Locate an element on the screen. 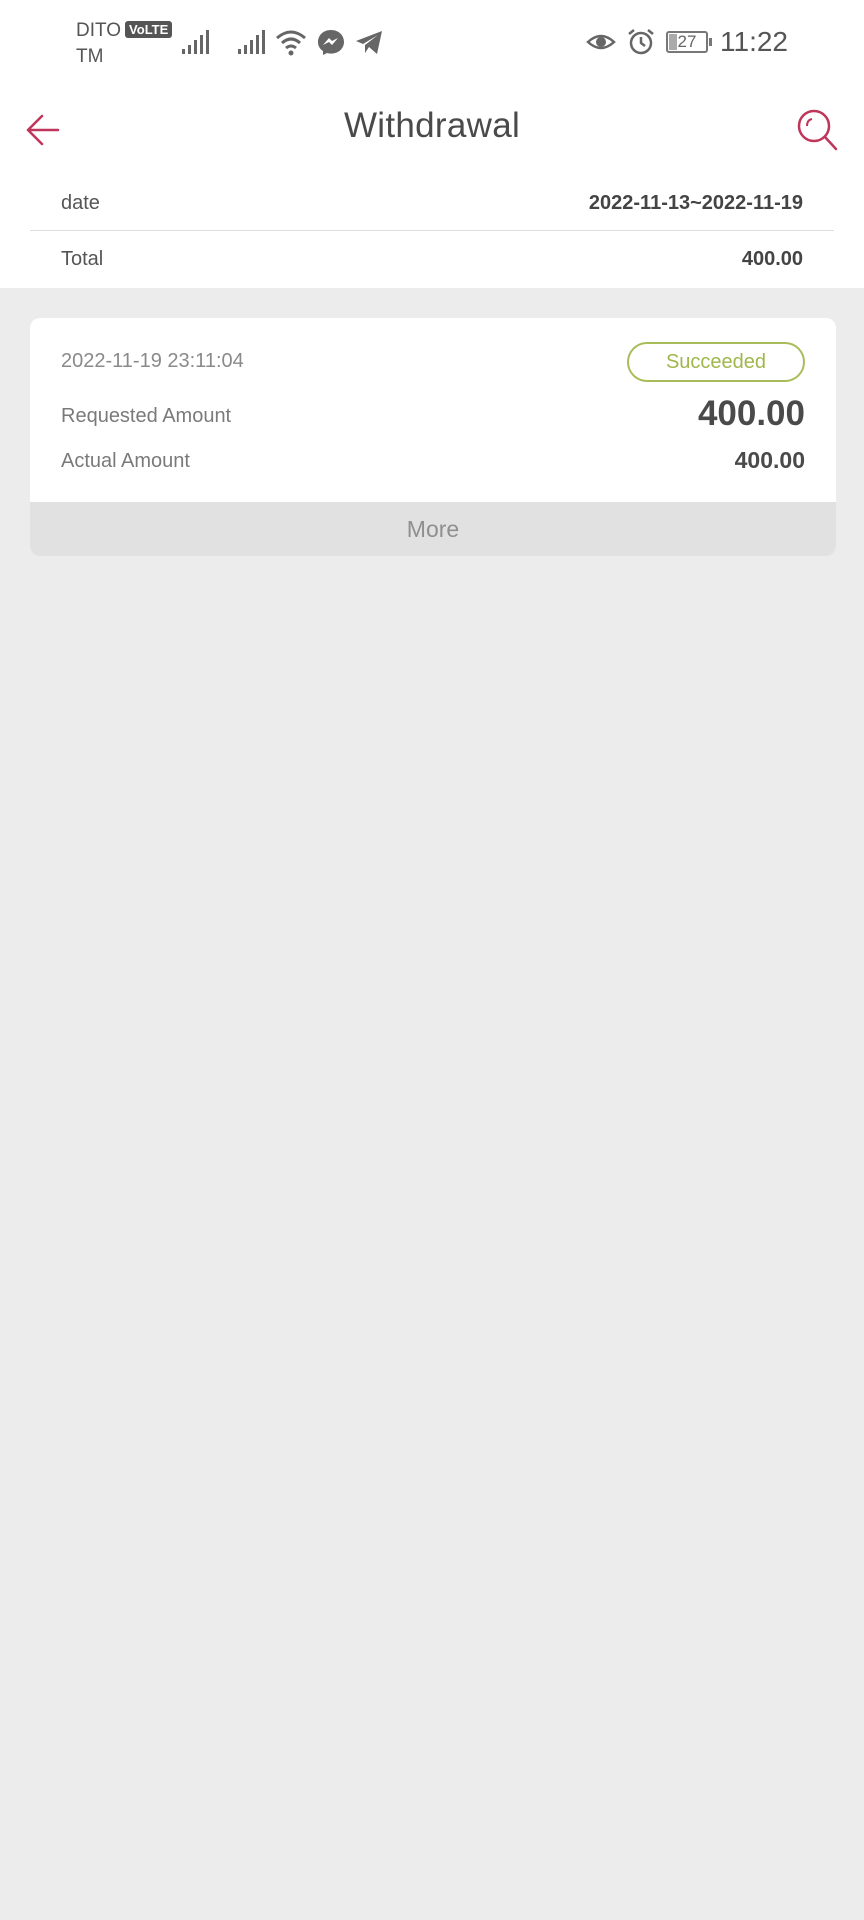 This screenshot has width=864, height=1920. summary-panel: date 2022-11-13~2022-11-19 Total 400.00 is located at coordinates (432, 232).